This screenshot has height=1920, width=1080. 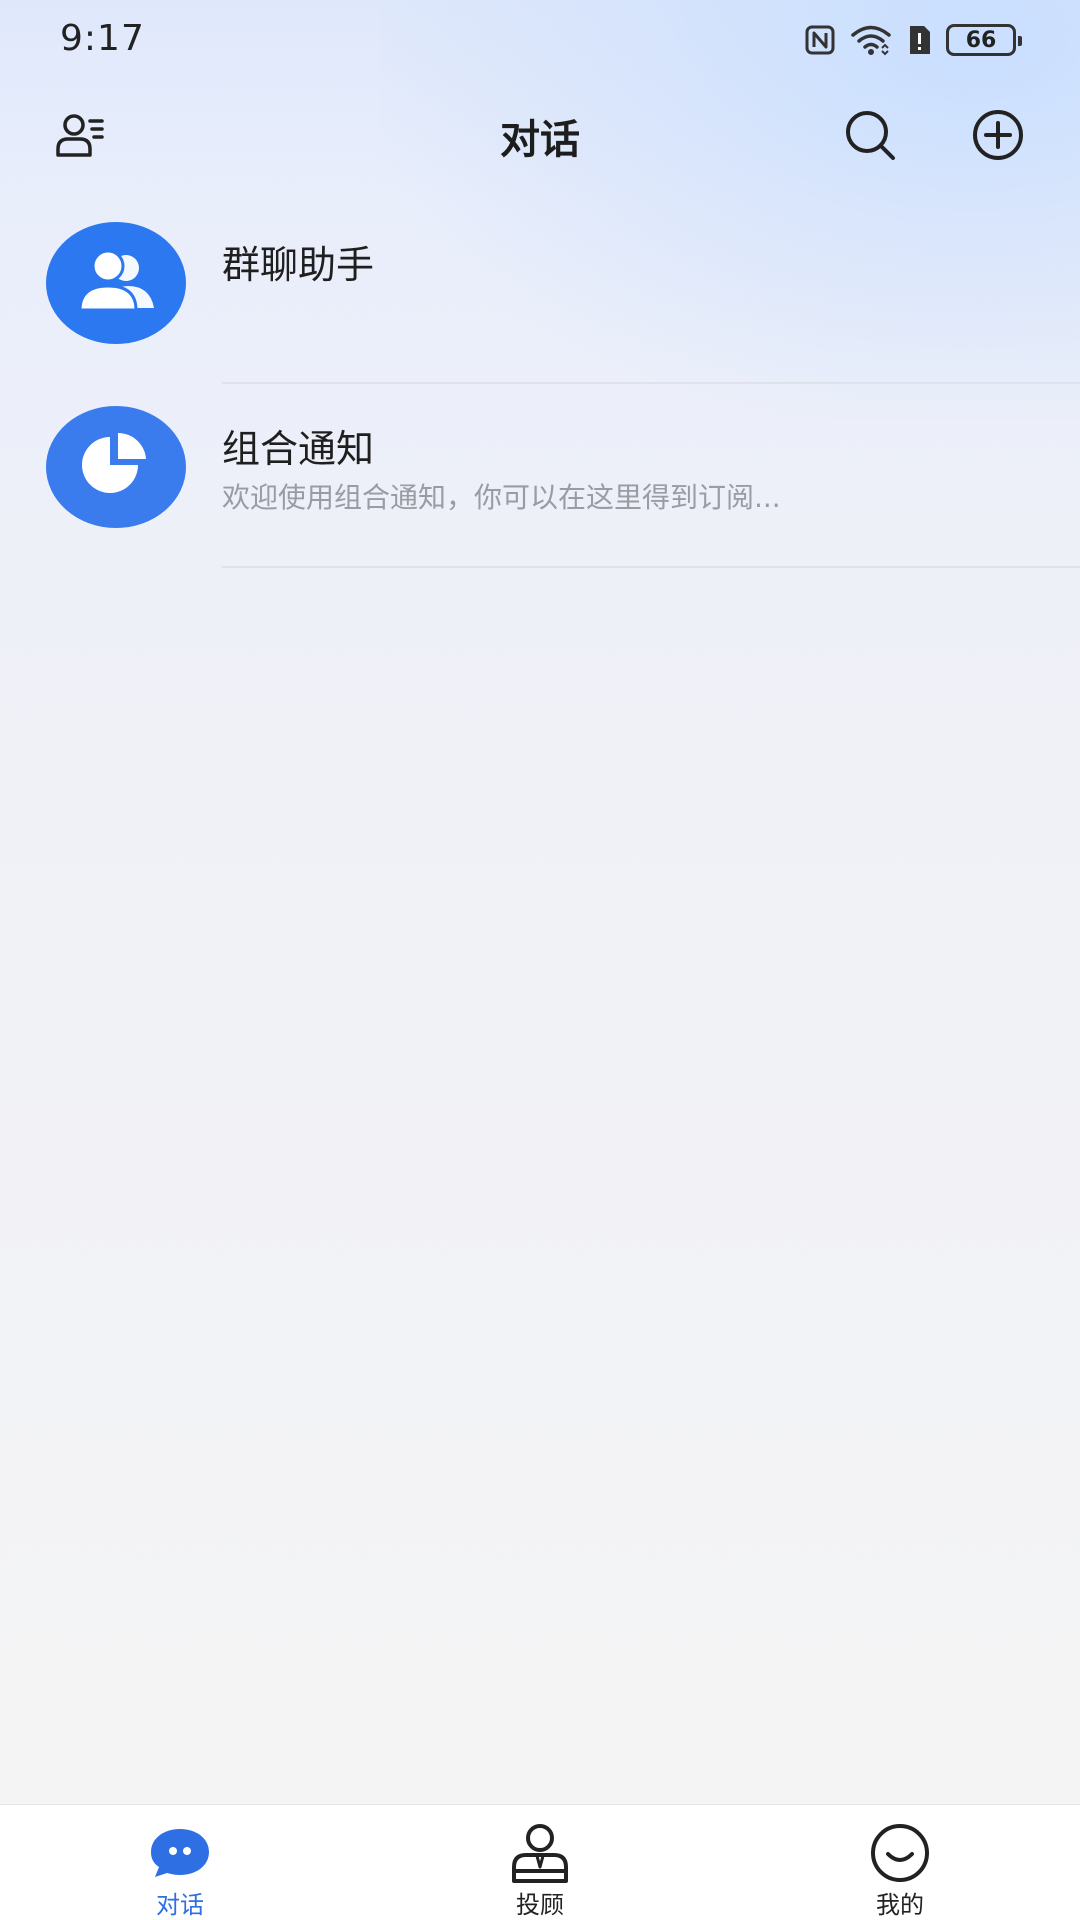 What do you see at coordinates (180, 1853) in the screenshot?
I see `chat-bubble-icon` at bounding box center [180, 1853].